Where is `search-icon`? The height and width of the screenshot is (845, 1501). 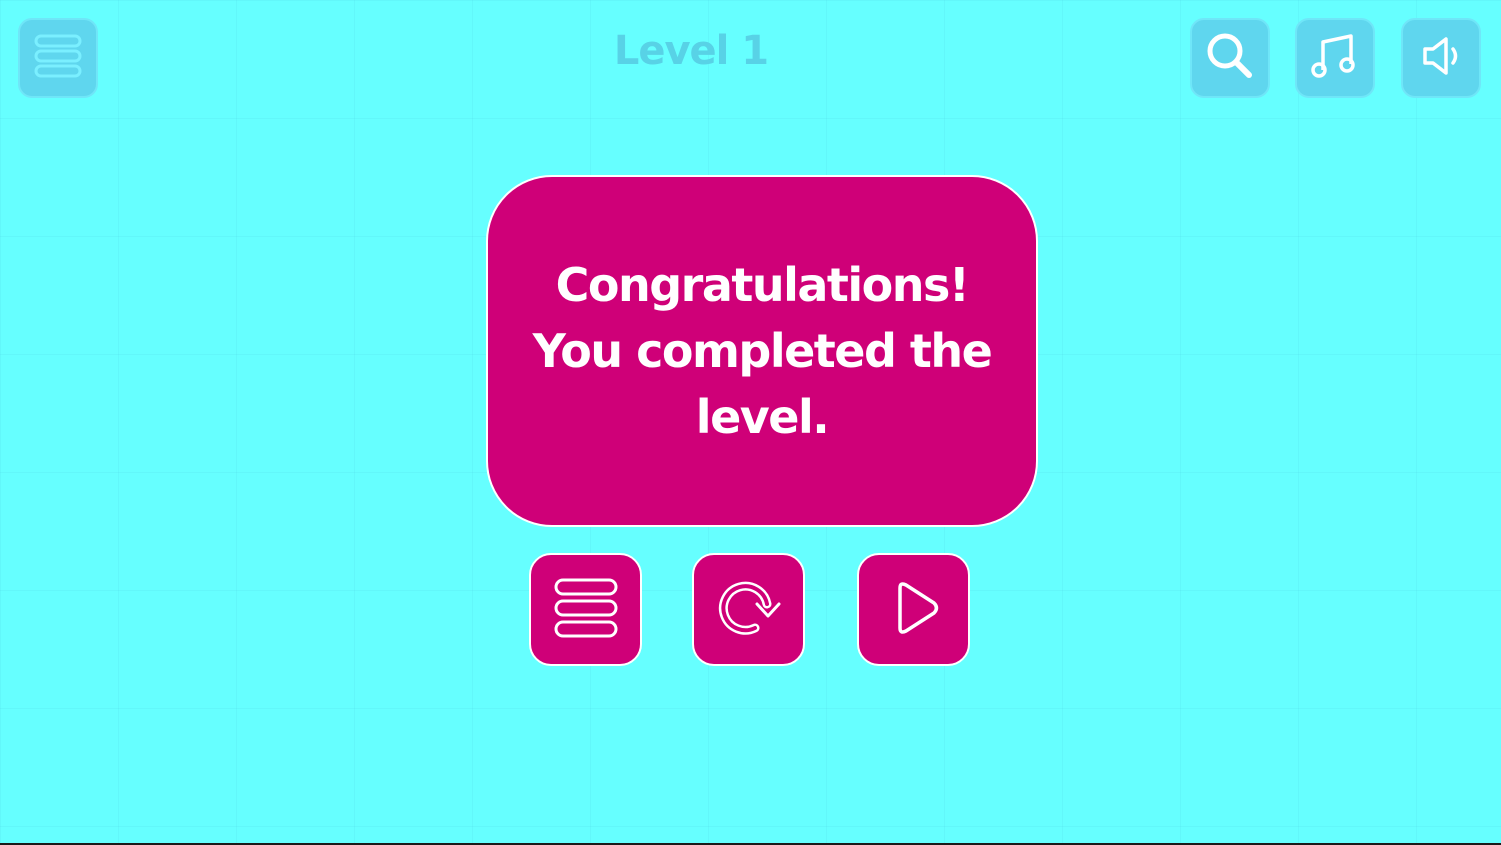 search-icon is located at coordinates (1230, 58).